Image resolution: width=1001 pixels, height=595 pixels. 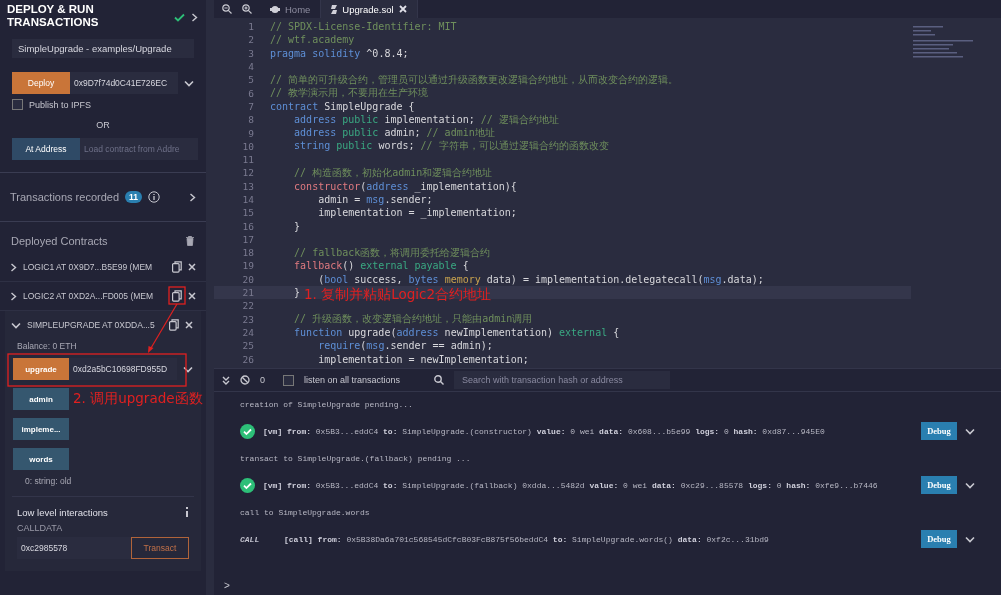 I want to click on argument-field: 0xd2a5bC10698FD955D, so click(x=123, y=369).